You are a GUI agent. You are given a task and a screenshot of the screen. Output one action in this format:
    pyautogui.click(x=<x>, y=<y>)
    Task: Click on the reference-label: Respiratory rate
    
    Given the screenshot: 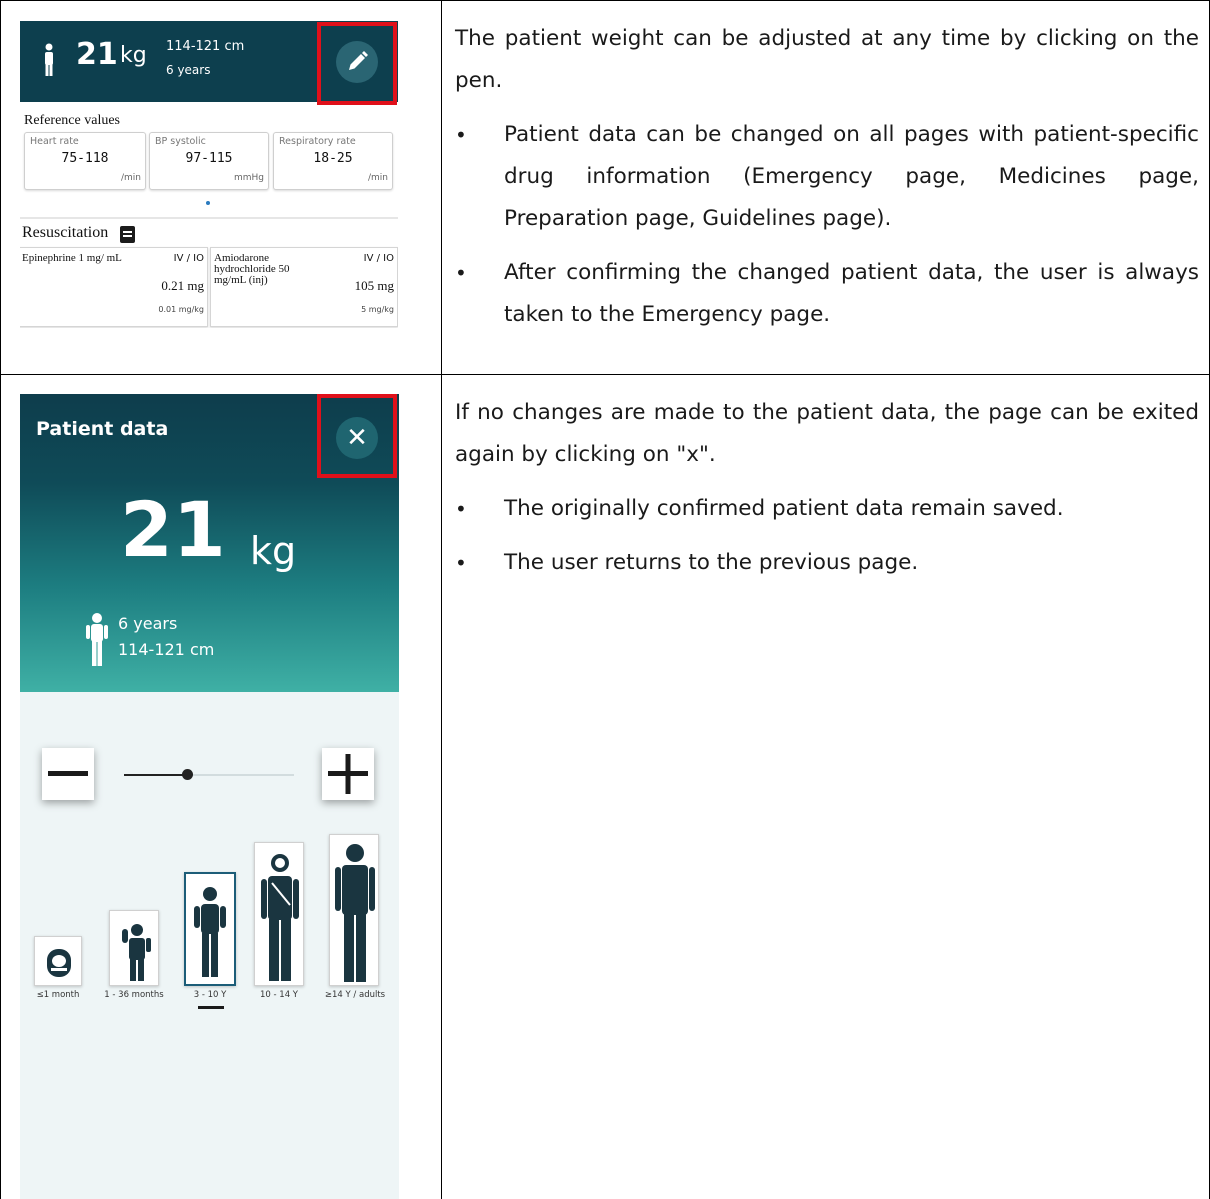 What is the action you would take?
    pyautogui.click(x=317, y=141)
    